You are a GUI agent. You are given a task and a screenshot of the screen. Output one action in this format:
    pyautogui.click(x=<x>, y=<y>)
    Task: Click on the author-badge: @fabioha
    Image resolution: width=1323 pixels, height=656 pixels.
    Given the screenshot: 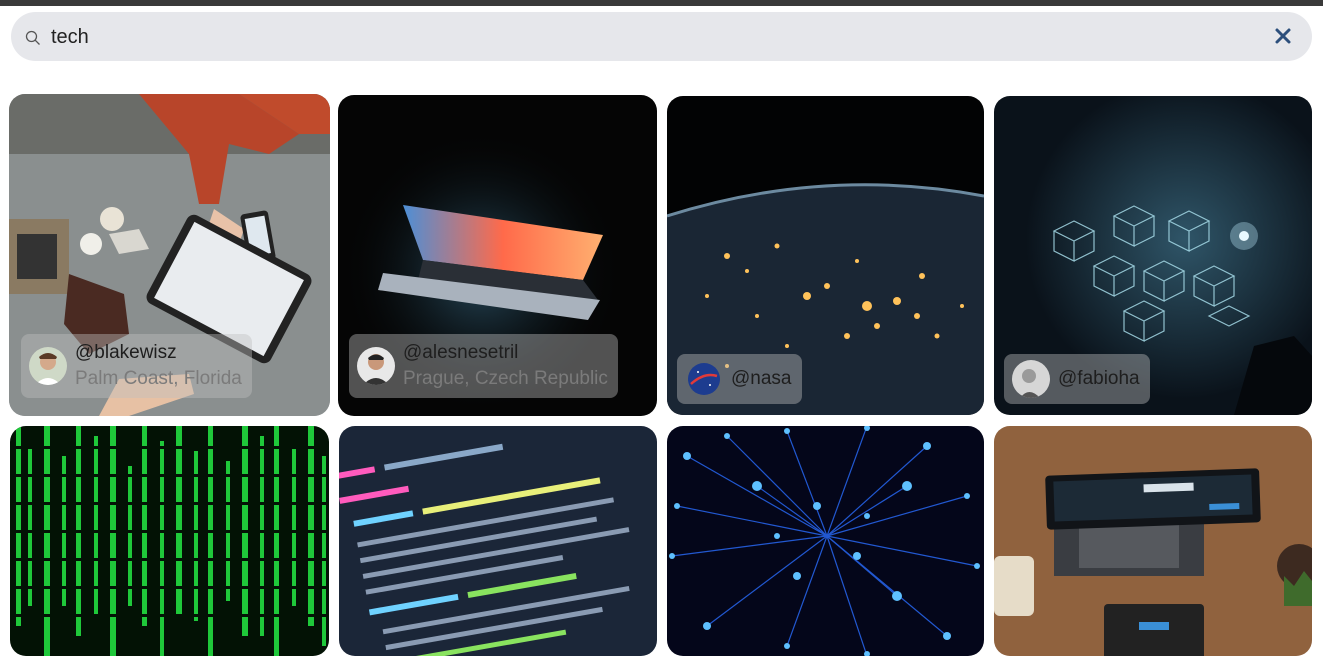 What is the action you would take?
    pyautogui.click(x=1077, y=379)
    